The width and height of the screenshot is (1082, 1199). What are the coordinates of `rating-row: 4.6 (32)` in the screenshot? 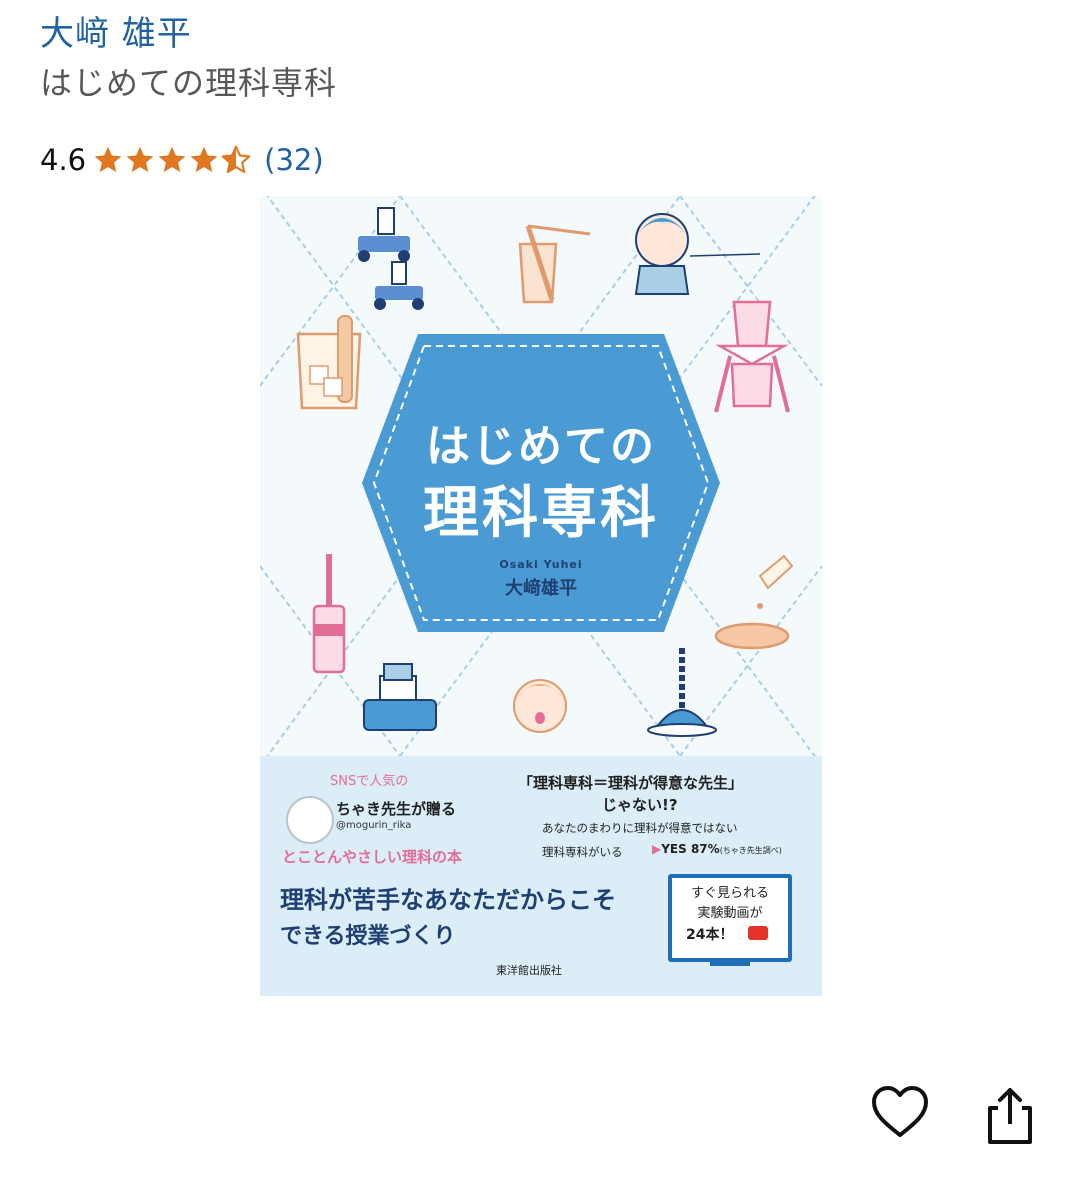 It's located at (182, 160).